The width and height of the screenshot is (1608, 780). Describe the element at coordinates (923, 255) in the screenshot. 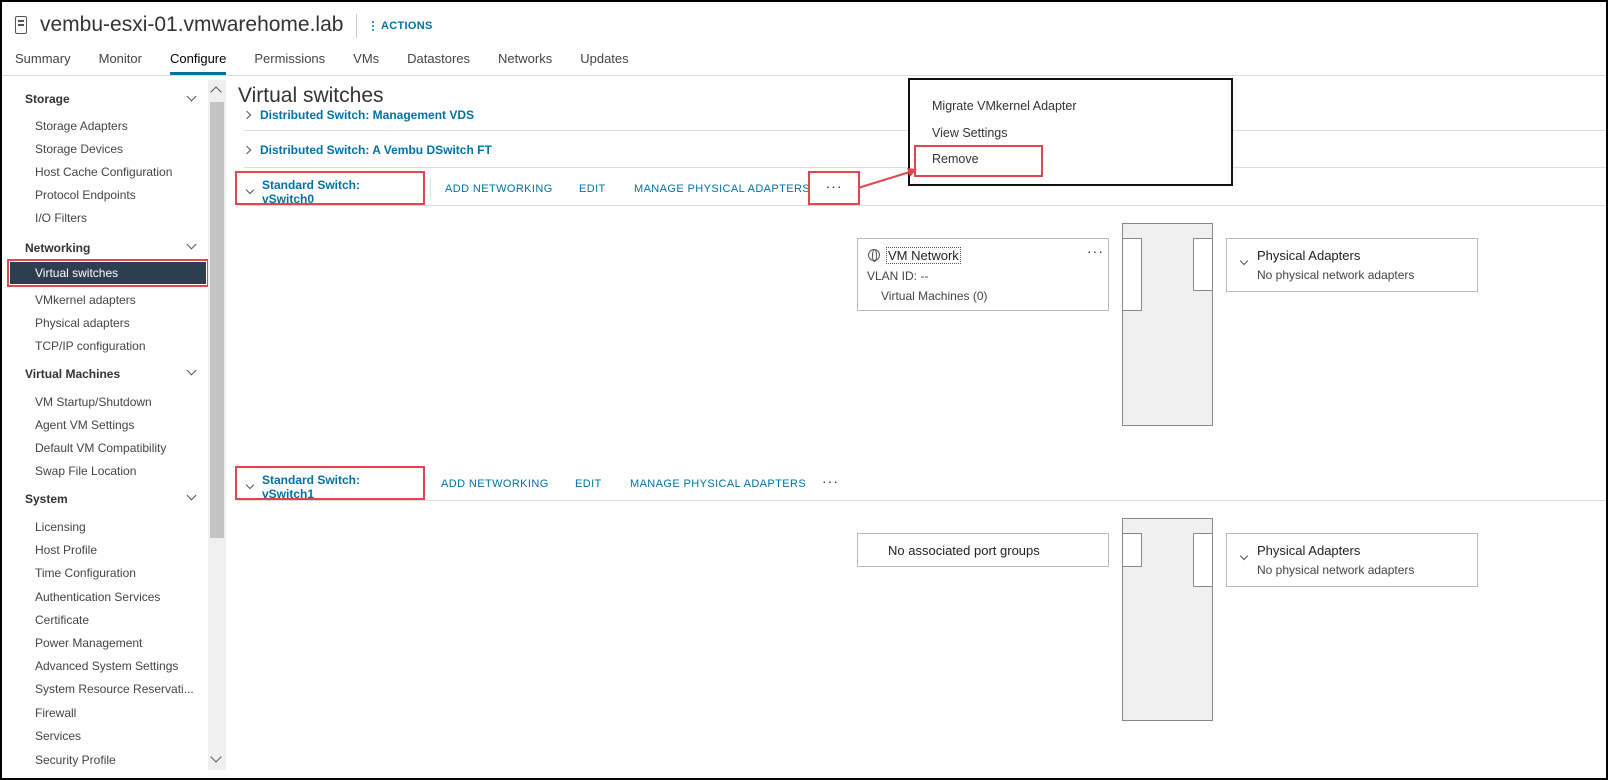

I see `port-group-name: VM Network` at that location.